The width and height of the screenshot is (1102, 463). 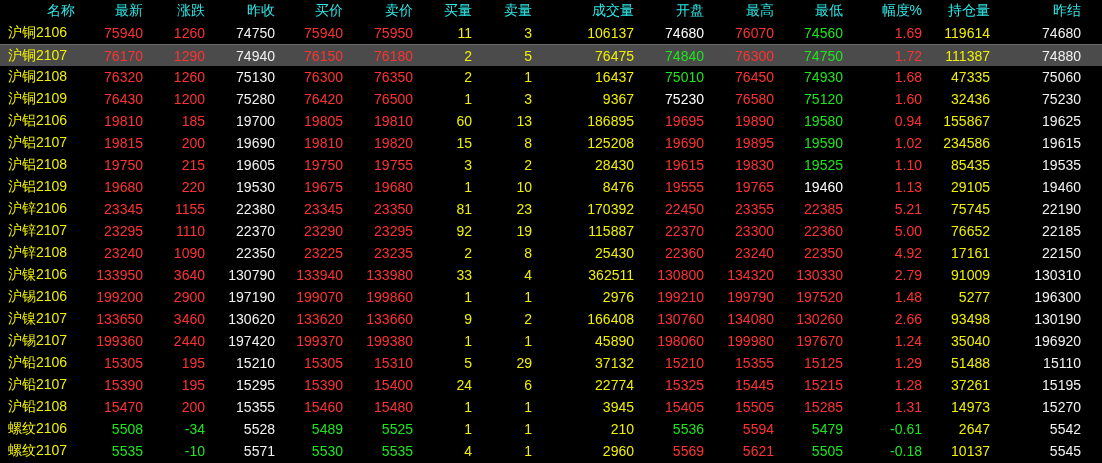 What do you see at coordinates (192, 363) in the screenshot?
I see `table-cell-text: 195` at bounding box center [192, 363].